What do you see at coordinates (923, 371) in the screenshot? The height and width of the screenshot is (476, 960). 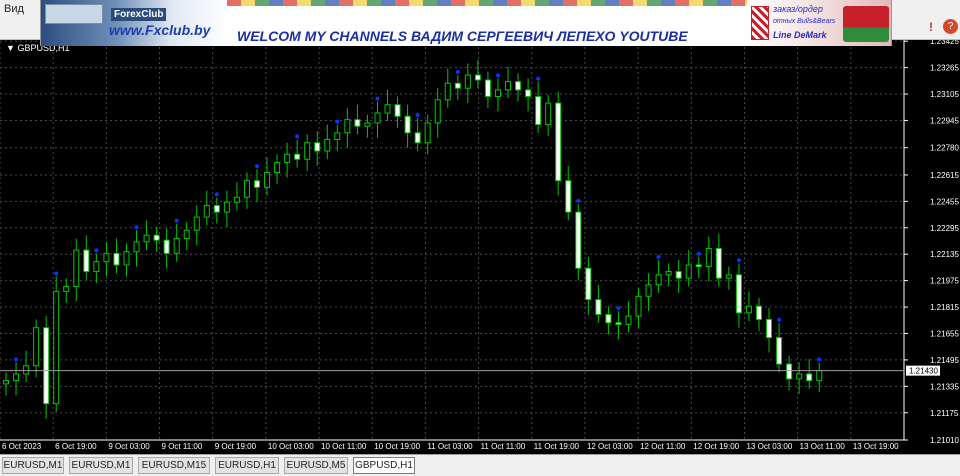 I see `current-price-label: 1.21430` at bounding box center [923, 371].